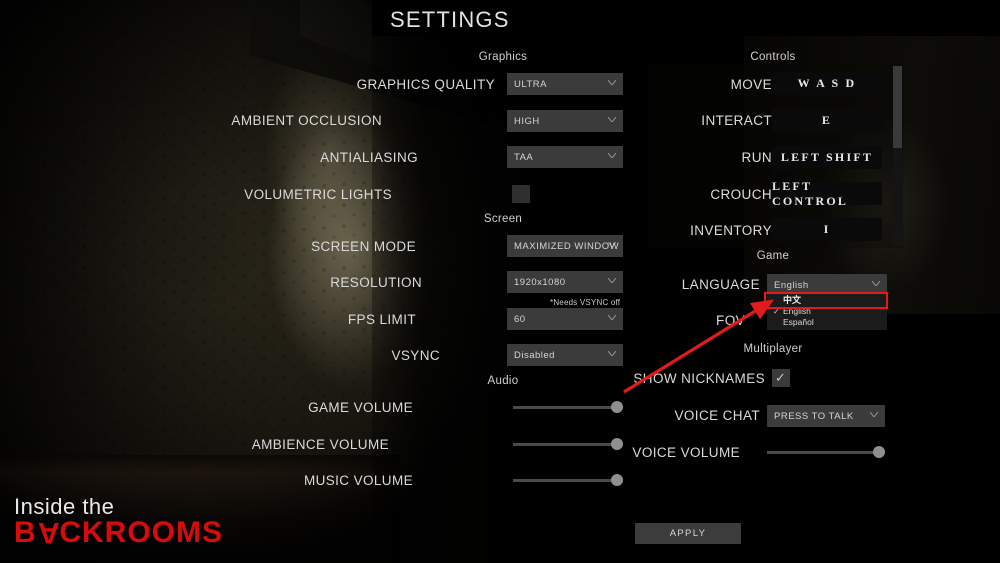 This screenshot has width=1000, height=563. What do you see at coordinates (524, 157) in the screenshot?
I see `dropdown-antialiasing-value: TAA` at bounding box center [524, 157].